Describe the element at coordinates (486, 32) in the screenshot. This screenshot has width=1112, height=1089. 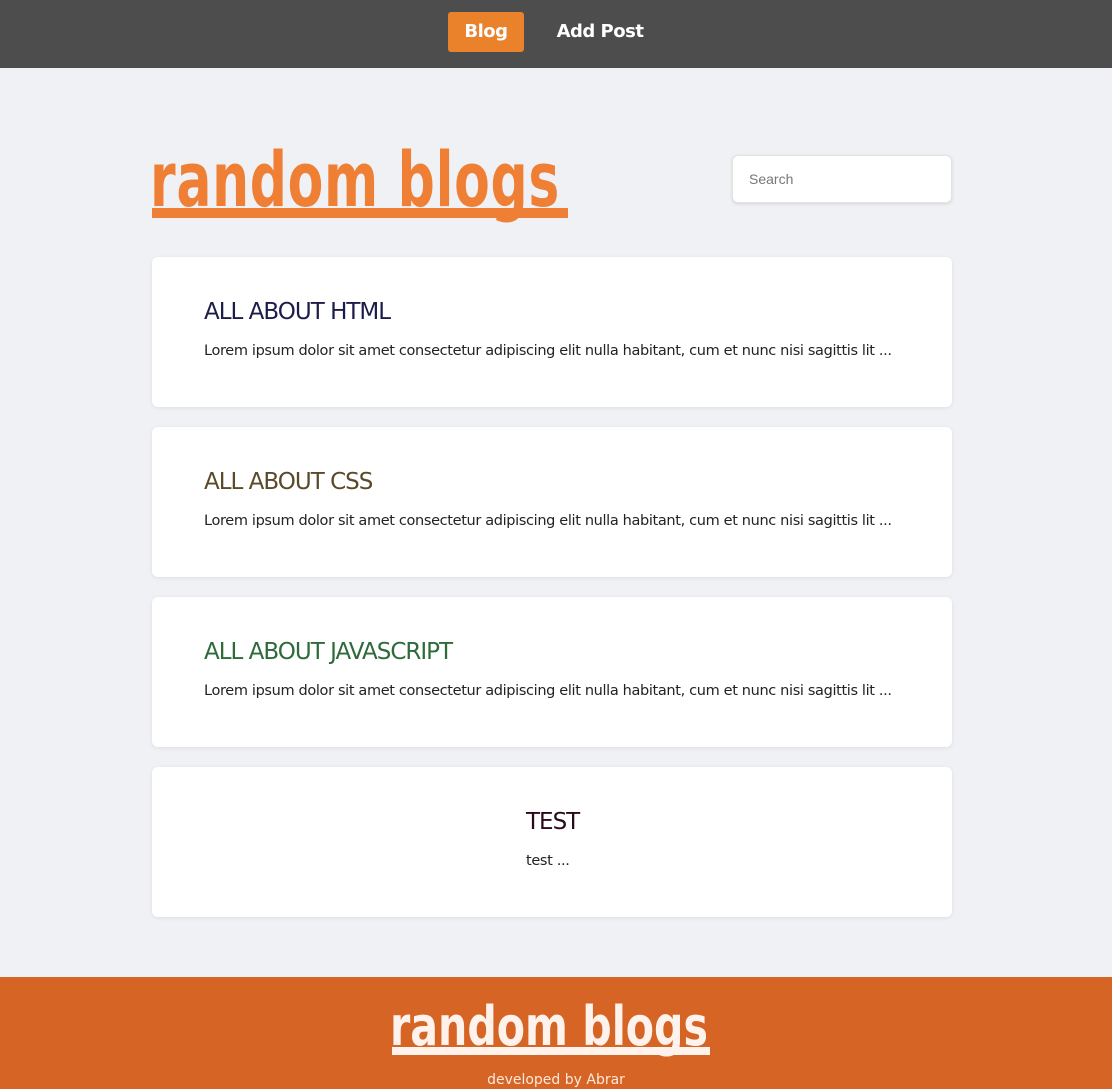
I see `nav-blog-button: Blog` at that location.